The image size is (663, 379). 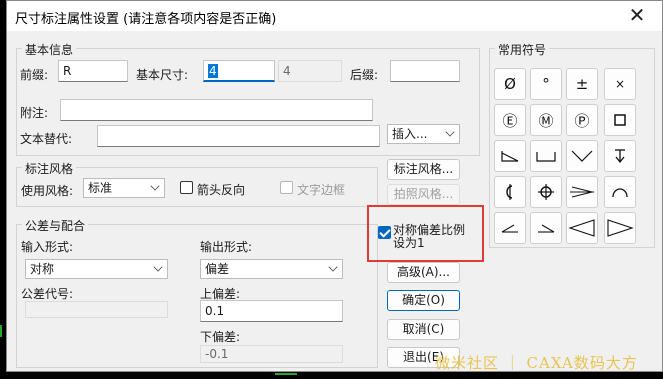 What do you see at coordinates (536, 363) in the screenshot?
I see `watermark-text: 微米社区 ｜ CAXA数码大方` at bounding box center [536, 363].